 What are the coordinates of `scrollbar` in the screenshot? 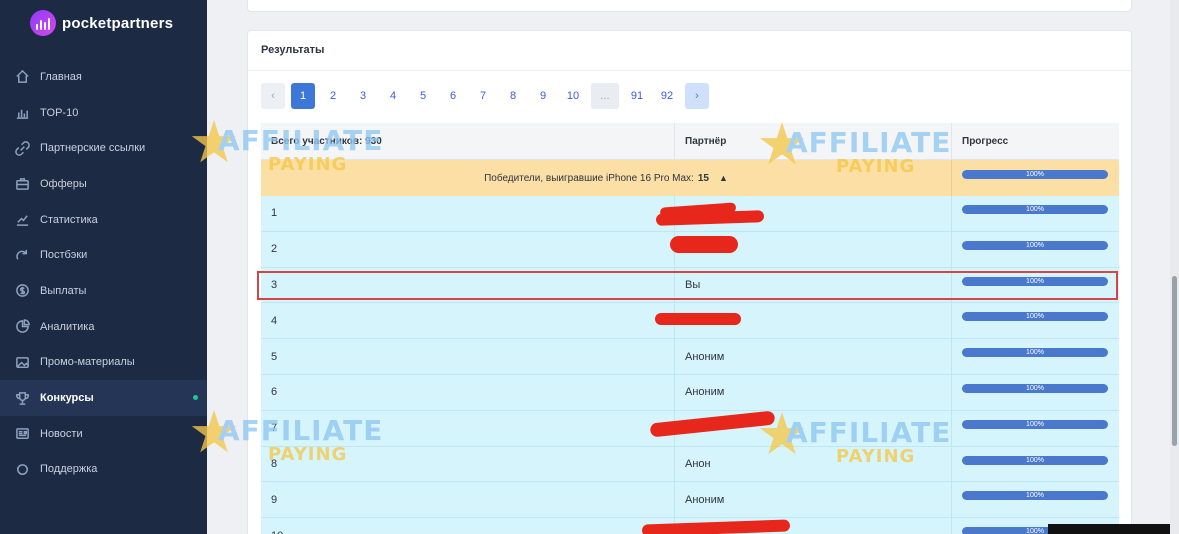 It's located at (1174, 267).